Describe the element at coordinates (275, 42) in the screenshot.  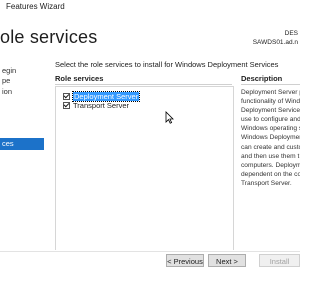
I see `destination-server-name: SAWDS01.ad.n` at that location.